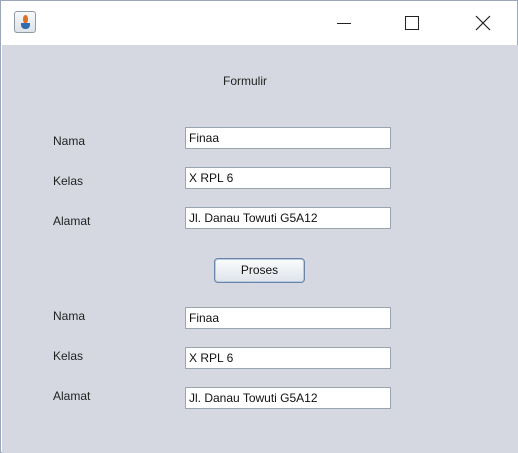 This screenshot has height=453, width=518. I want to click on output-kelas-label: Kelas, so click(68, 356).